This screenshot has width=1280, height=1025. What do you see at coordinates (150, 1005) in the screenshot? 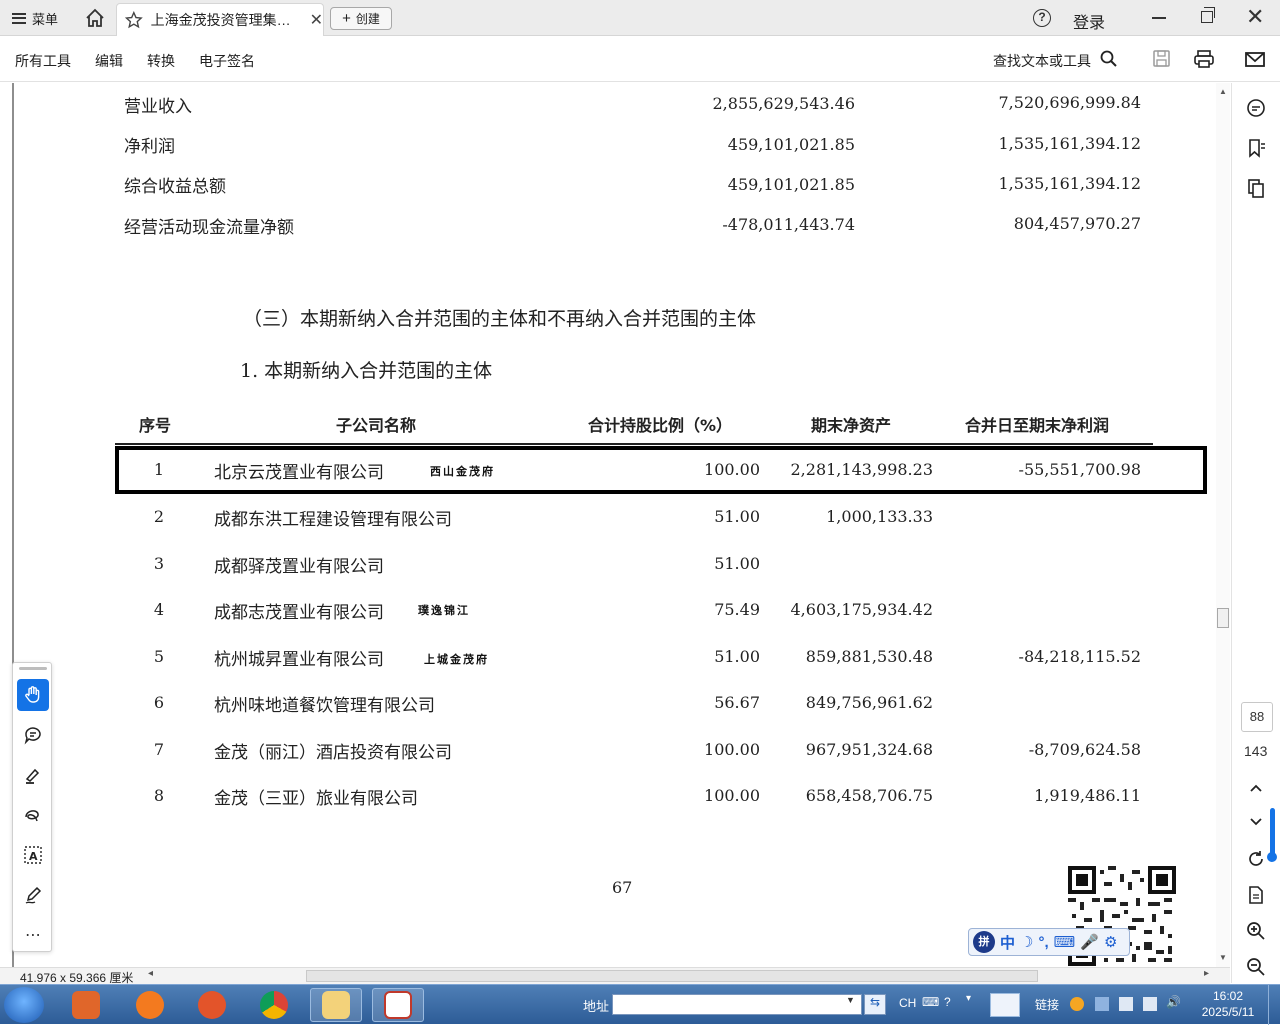
I see `taskbar-app-orange` at bounding box center [150, 1005].